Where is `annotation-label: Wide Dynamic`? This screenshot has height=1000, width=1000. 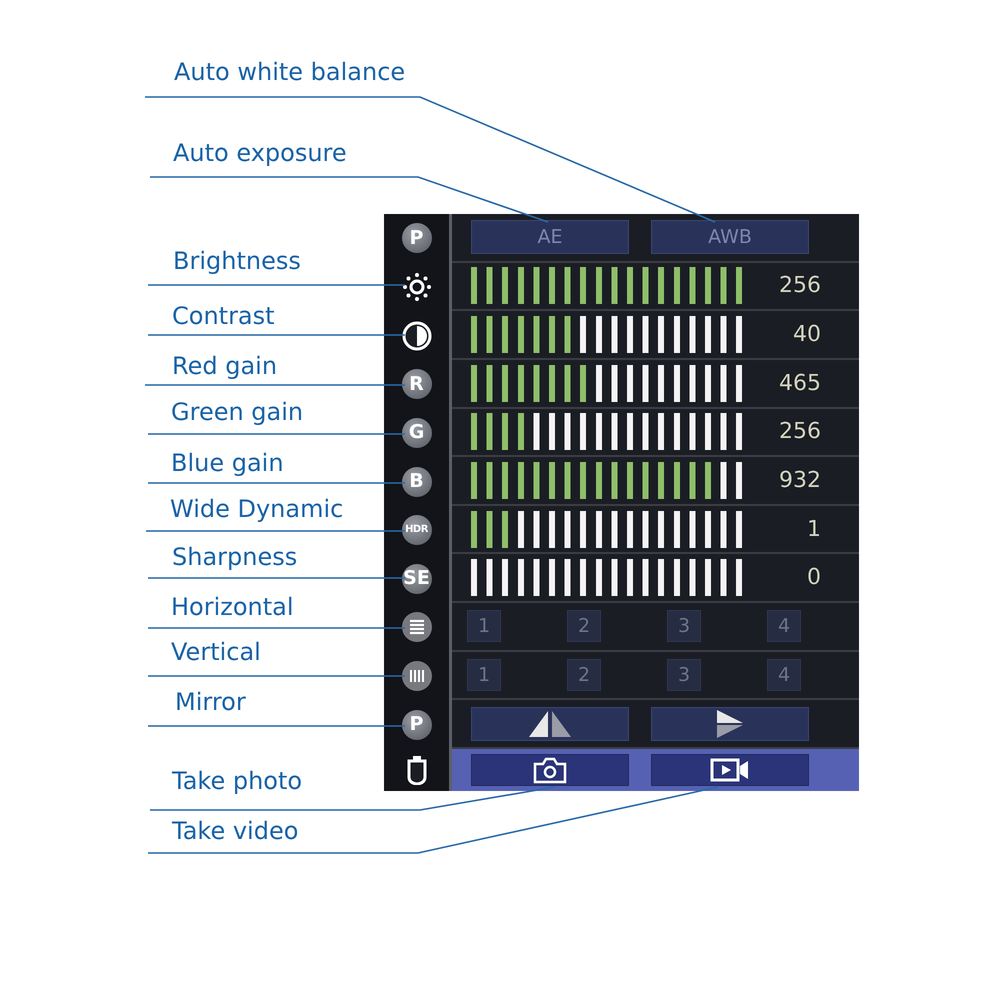
annotation-label: Wide Dynamic is located at coordinates (257, 509).